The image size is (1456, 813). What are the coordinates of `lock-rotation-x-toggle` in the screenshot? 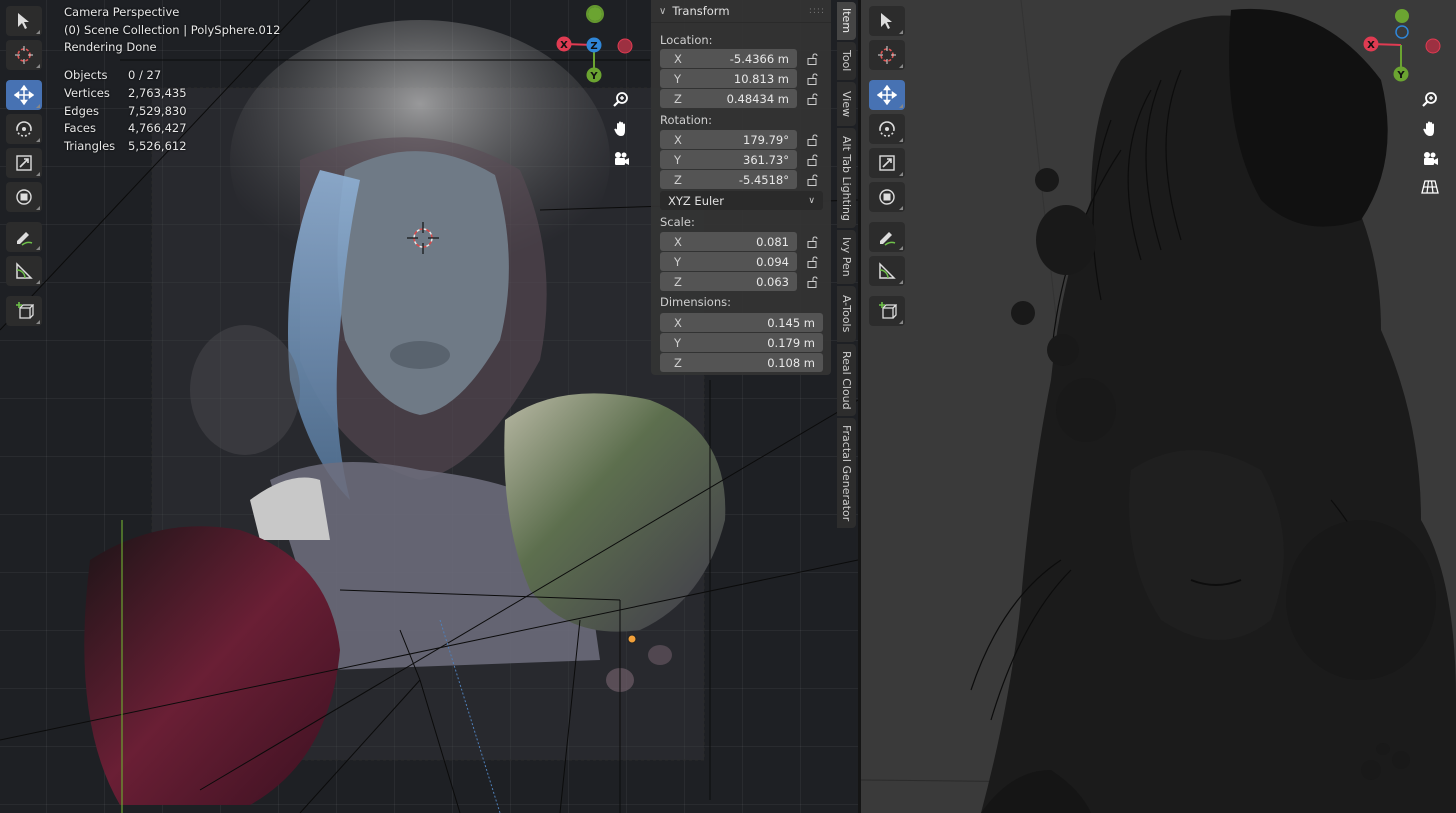 It's located at (813, 140).